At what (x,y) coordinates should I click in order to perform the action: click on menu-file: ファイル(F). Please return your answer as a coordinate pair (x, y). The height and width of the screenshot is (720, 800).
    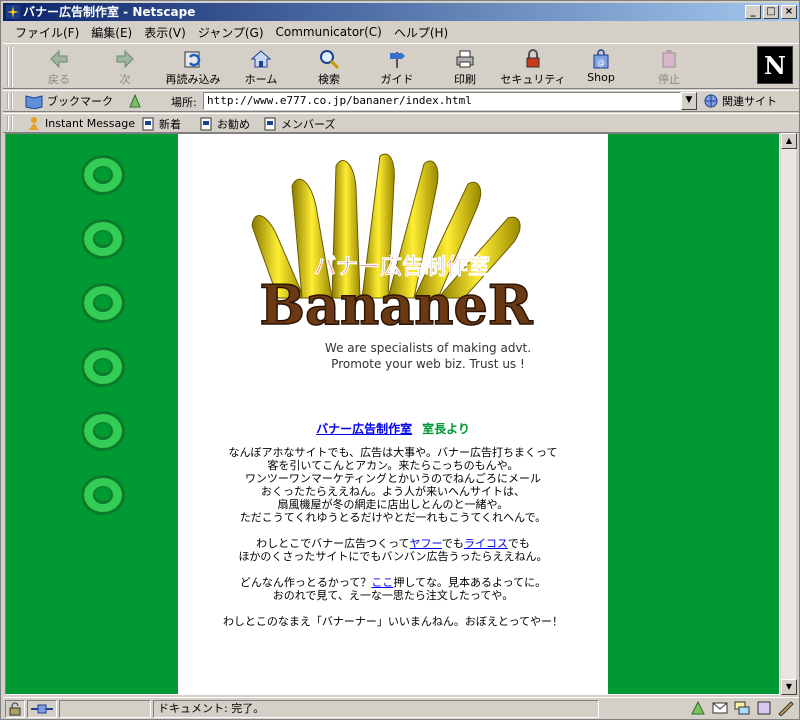
    Looking at the image, I should click on (47, 32).